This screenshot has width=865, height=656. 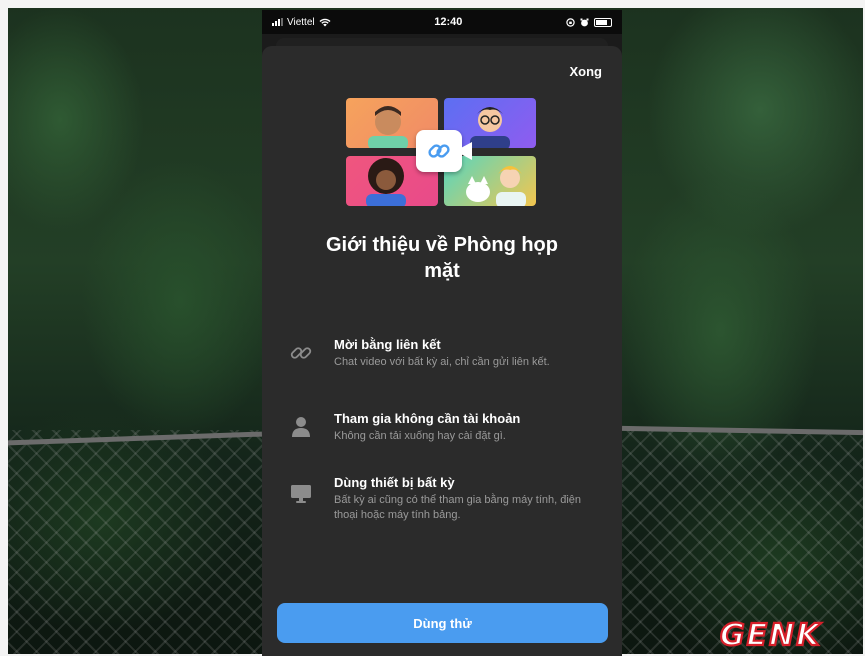 I want to click on done-button: Xong, so click(x=586, y=71).